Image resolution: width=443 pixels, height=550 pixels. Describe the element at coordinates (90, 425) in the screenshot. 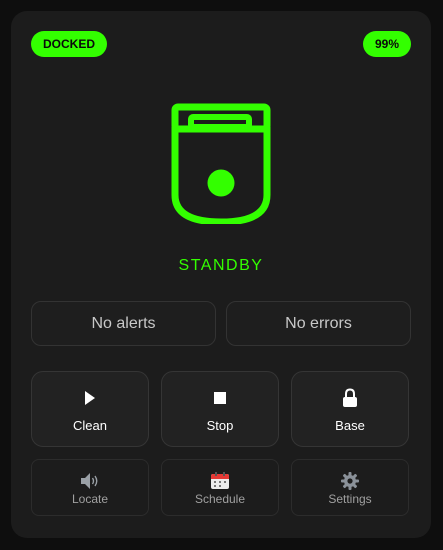

I see `clean-button-label: Clean` at that location.